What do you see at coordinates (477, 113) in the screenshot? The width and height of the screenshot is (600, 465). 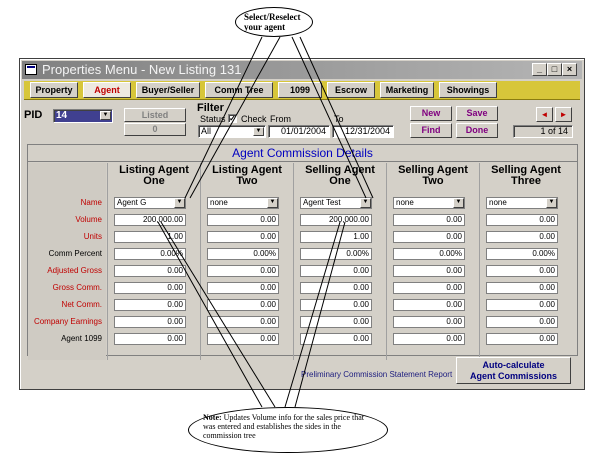 I see `save-button: Save` at bounding box center [477, 113].